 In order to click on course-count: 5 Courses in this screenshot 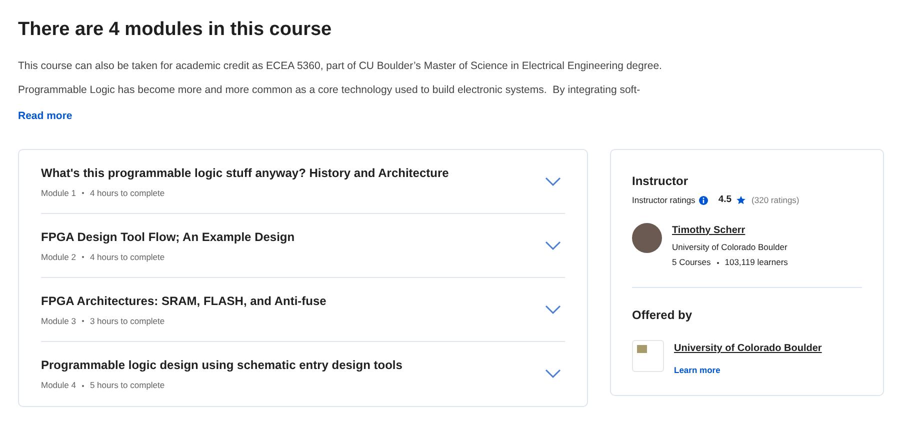, I will do `click(691, 262)`.